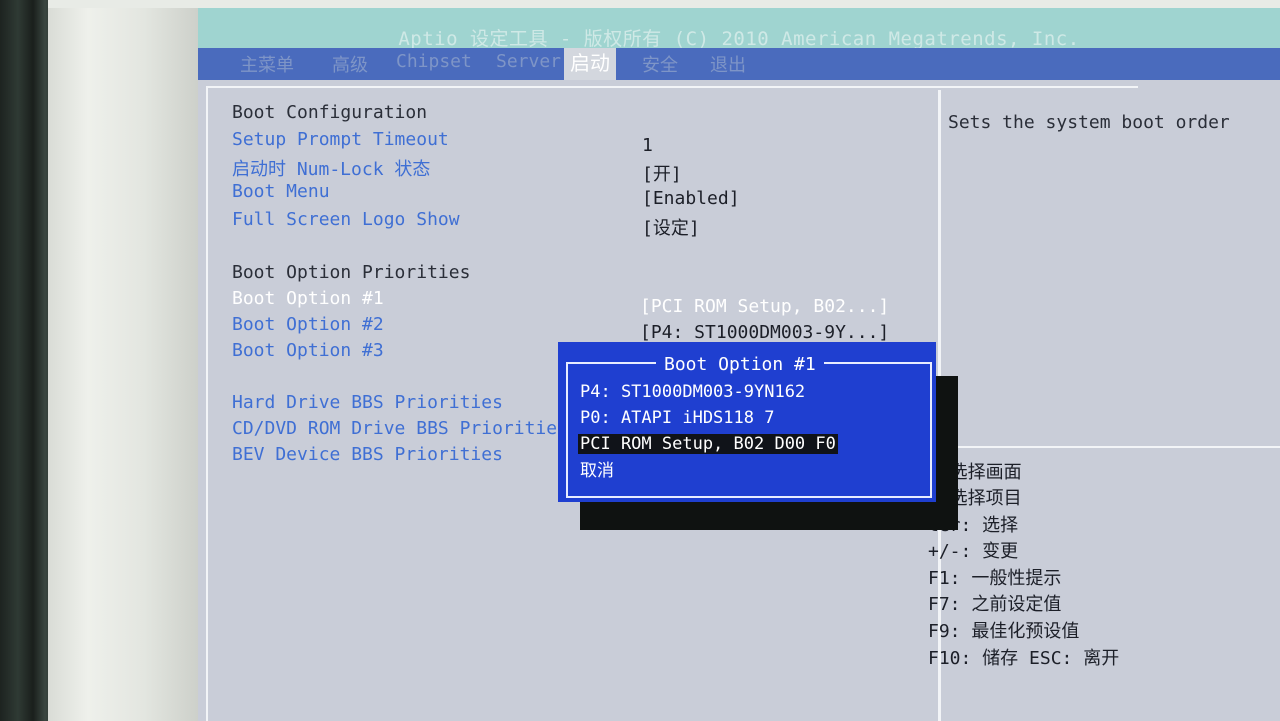 This screenshot has height=721, width=1280. I want to click on key-help-f7: F7: 之前设定值, so click(995, 604).